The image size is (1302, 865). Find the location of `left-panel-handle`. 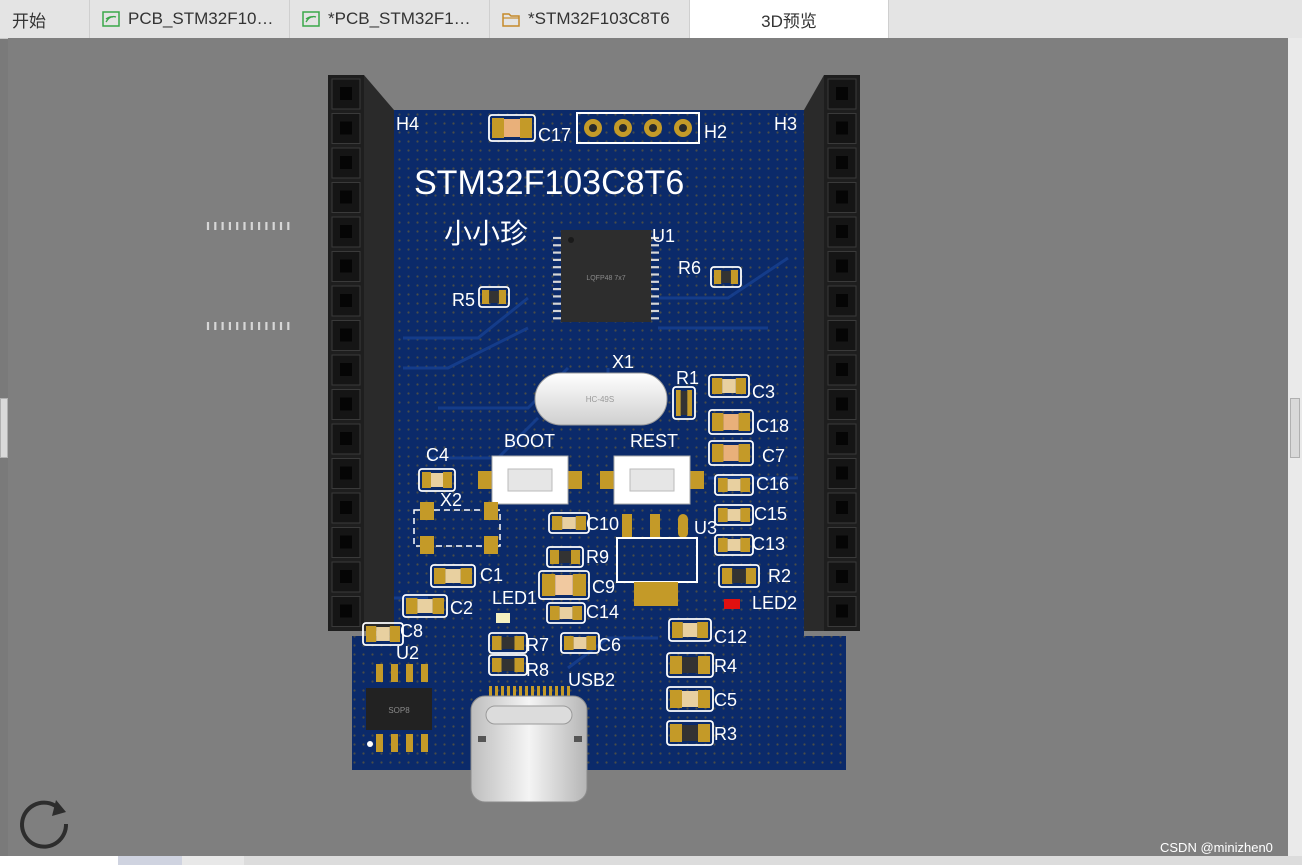

left-panel-handle is located at coordinates (4, 428).